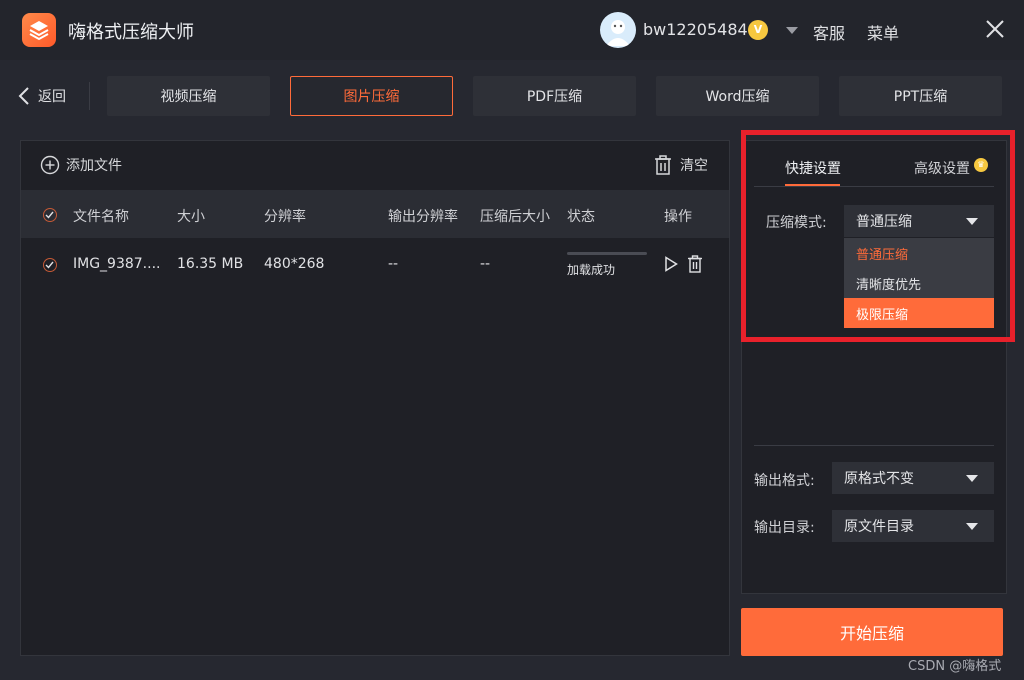 The image size is (1024, 680). I want to click on delete-row-icon, so click(695, 266).